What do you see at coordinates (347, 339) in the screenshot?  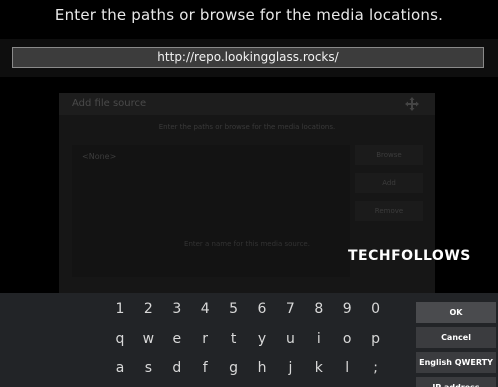 I see `key-o: o` at bounding box center [347, 339].